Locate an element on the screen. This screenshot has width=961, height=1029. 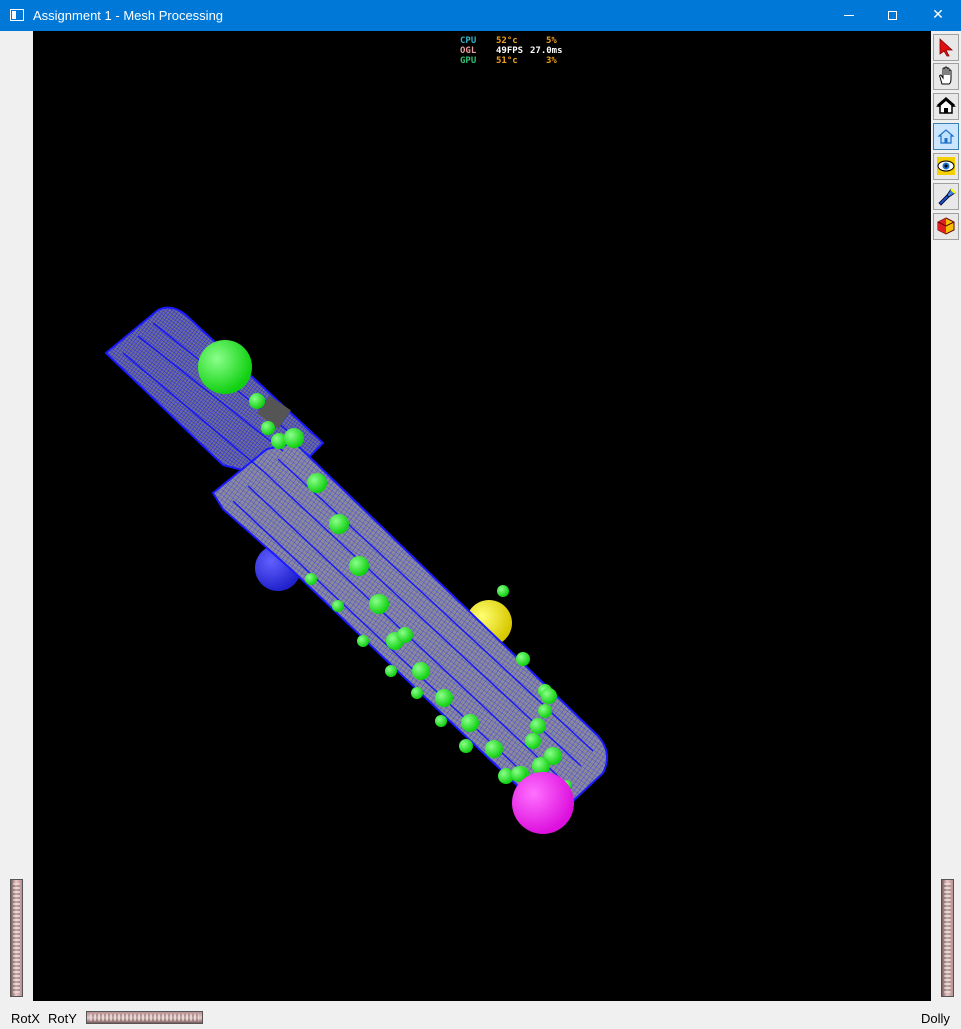
light-tool-button is located at coordinates (946, 196).